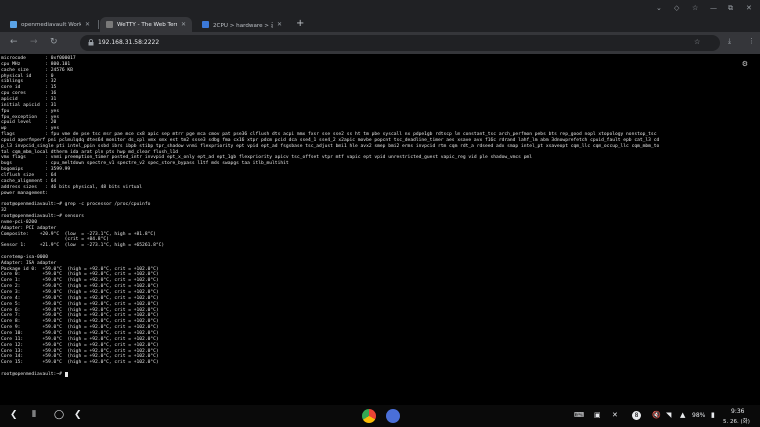 The width and height of the screenshot is (760, 427). Describe the element at coordinates (393, 416) in the screenshot. I see `app-icon` at that location.